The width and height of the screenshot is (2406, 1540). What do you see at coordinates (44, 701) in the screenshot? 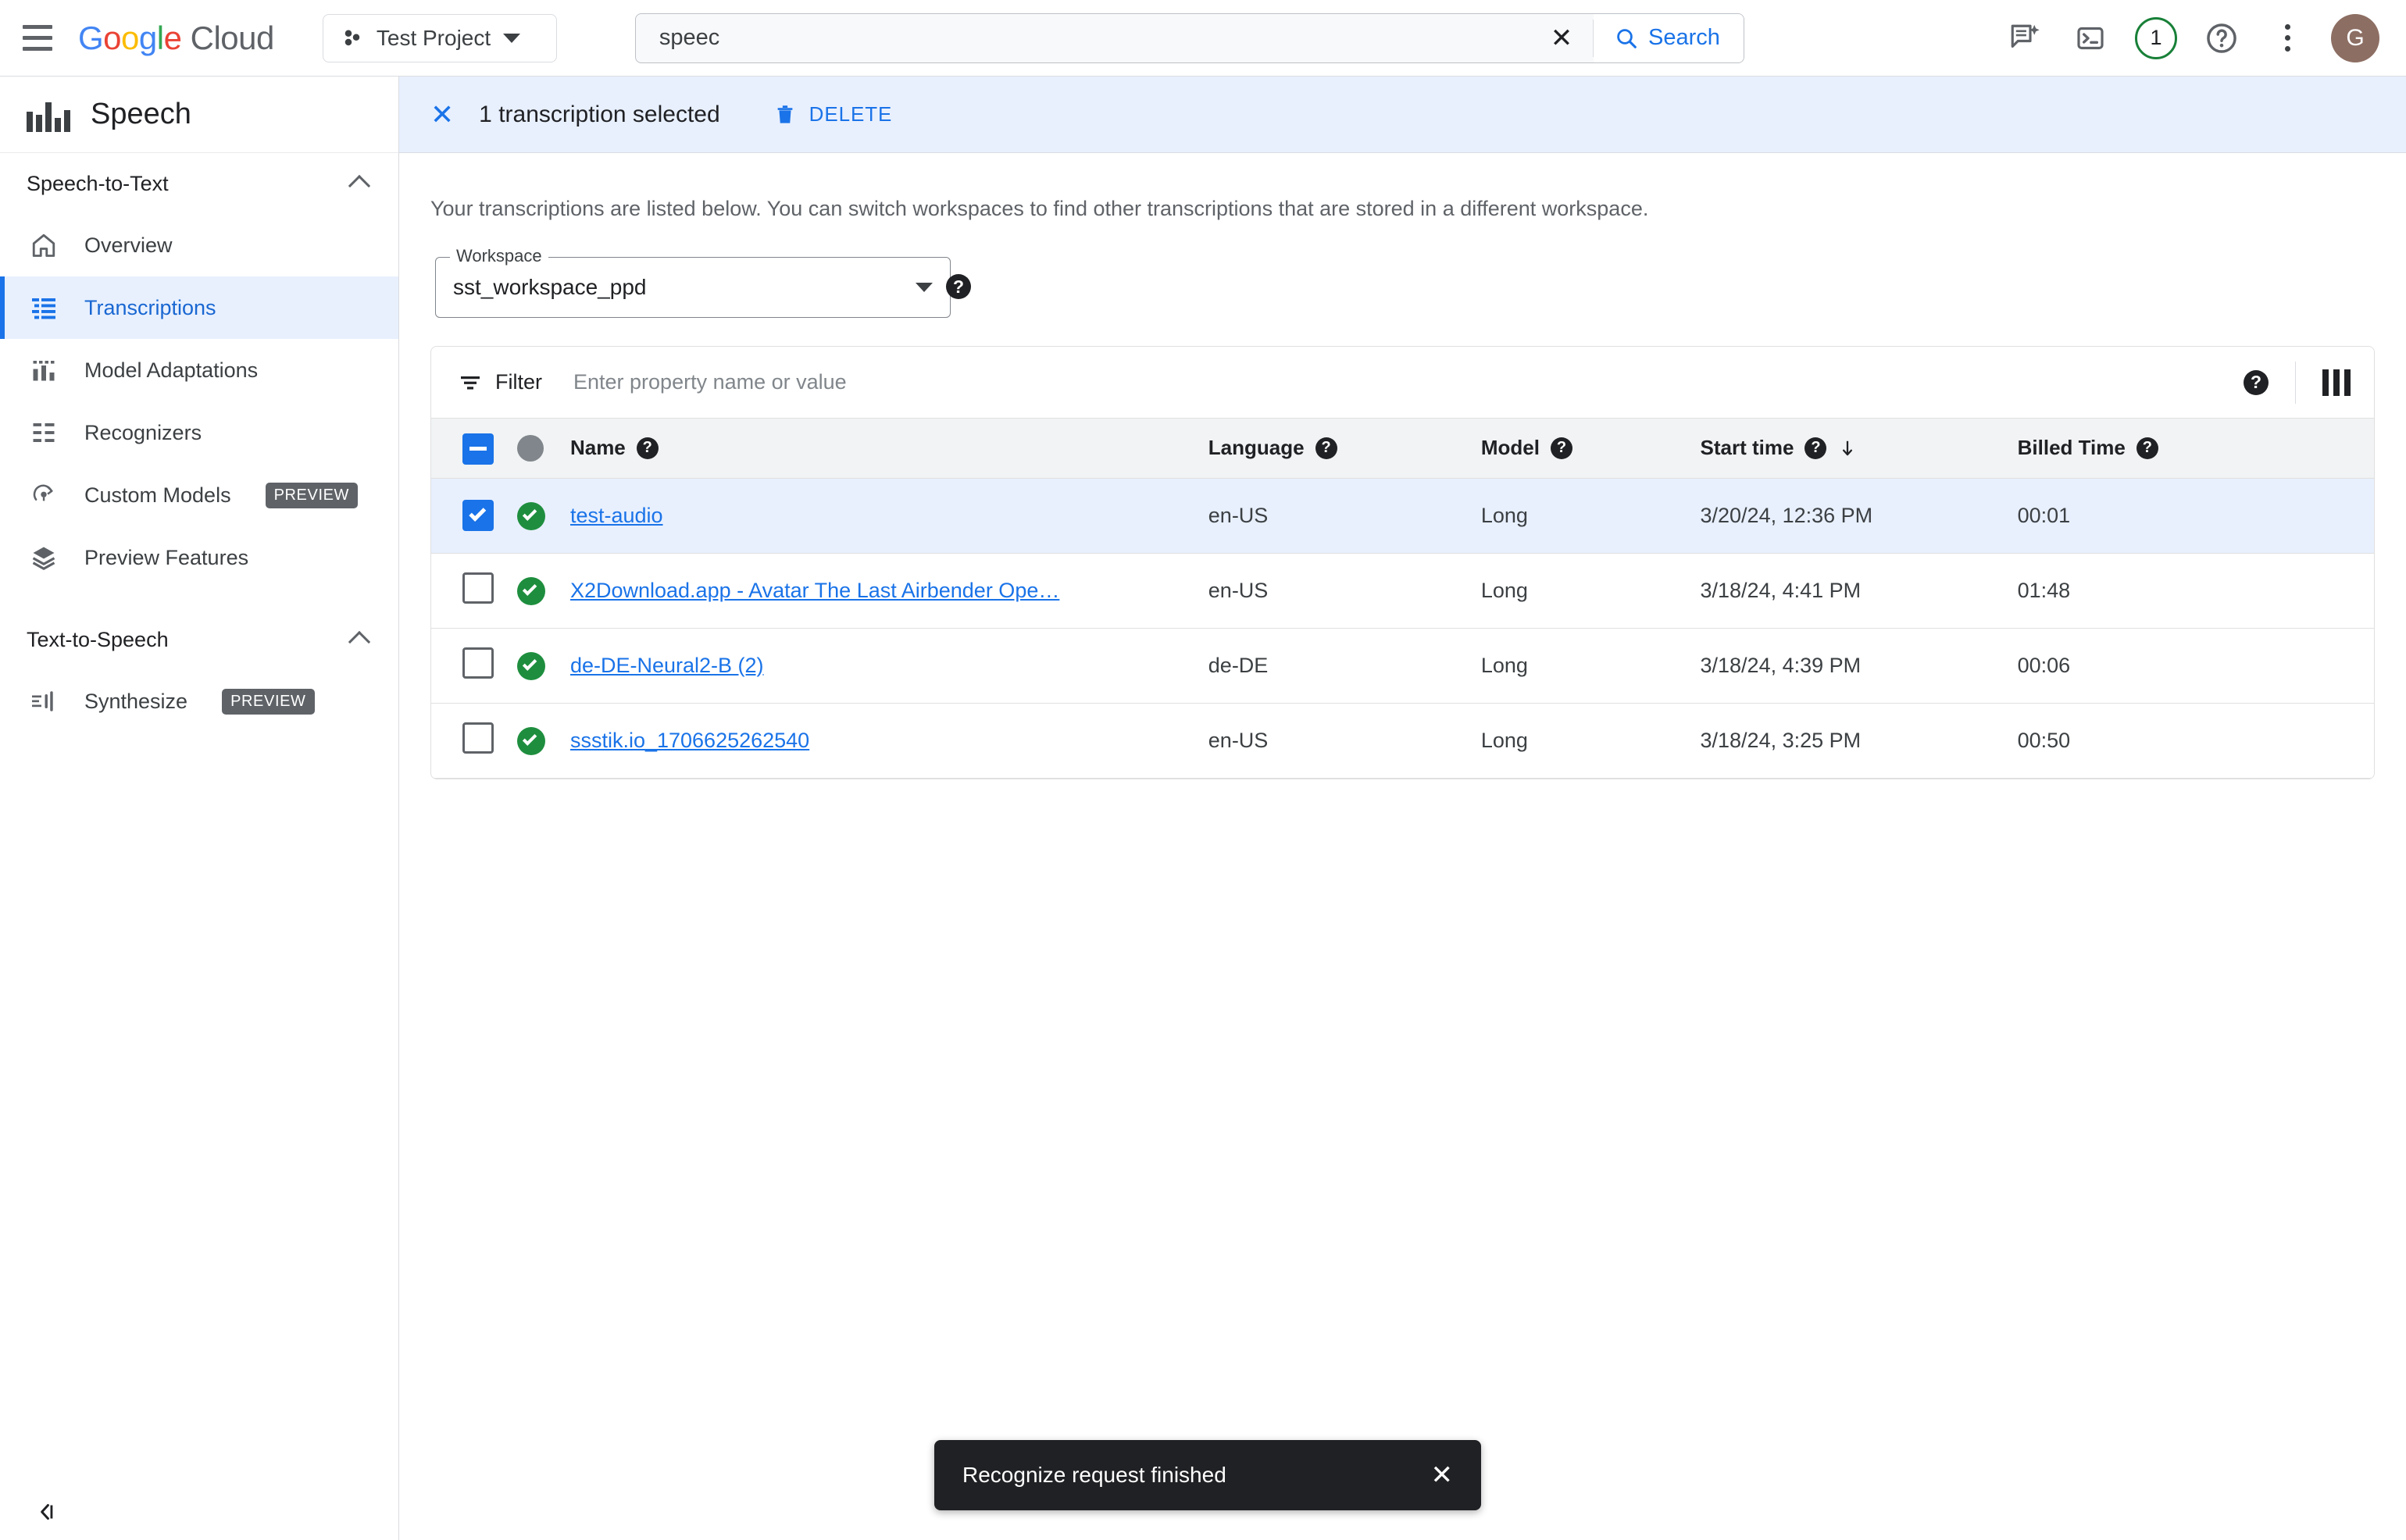
I see `synthesize-icon` at bounding box center [44, 701].